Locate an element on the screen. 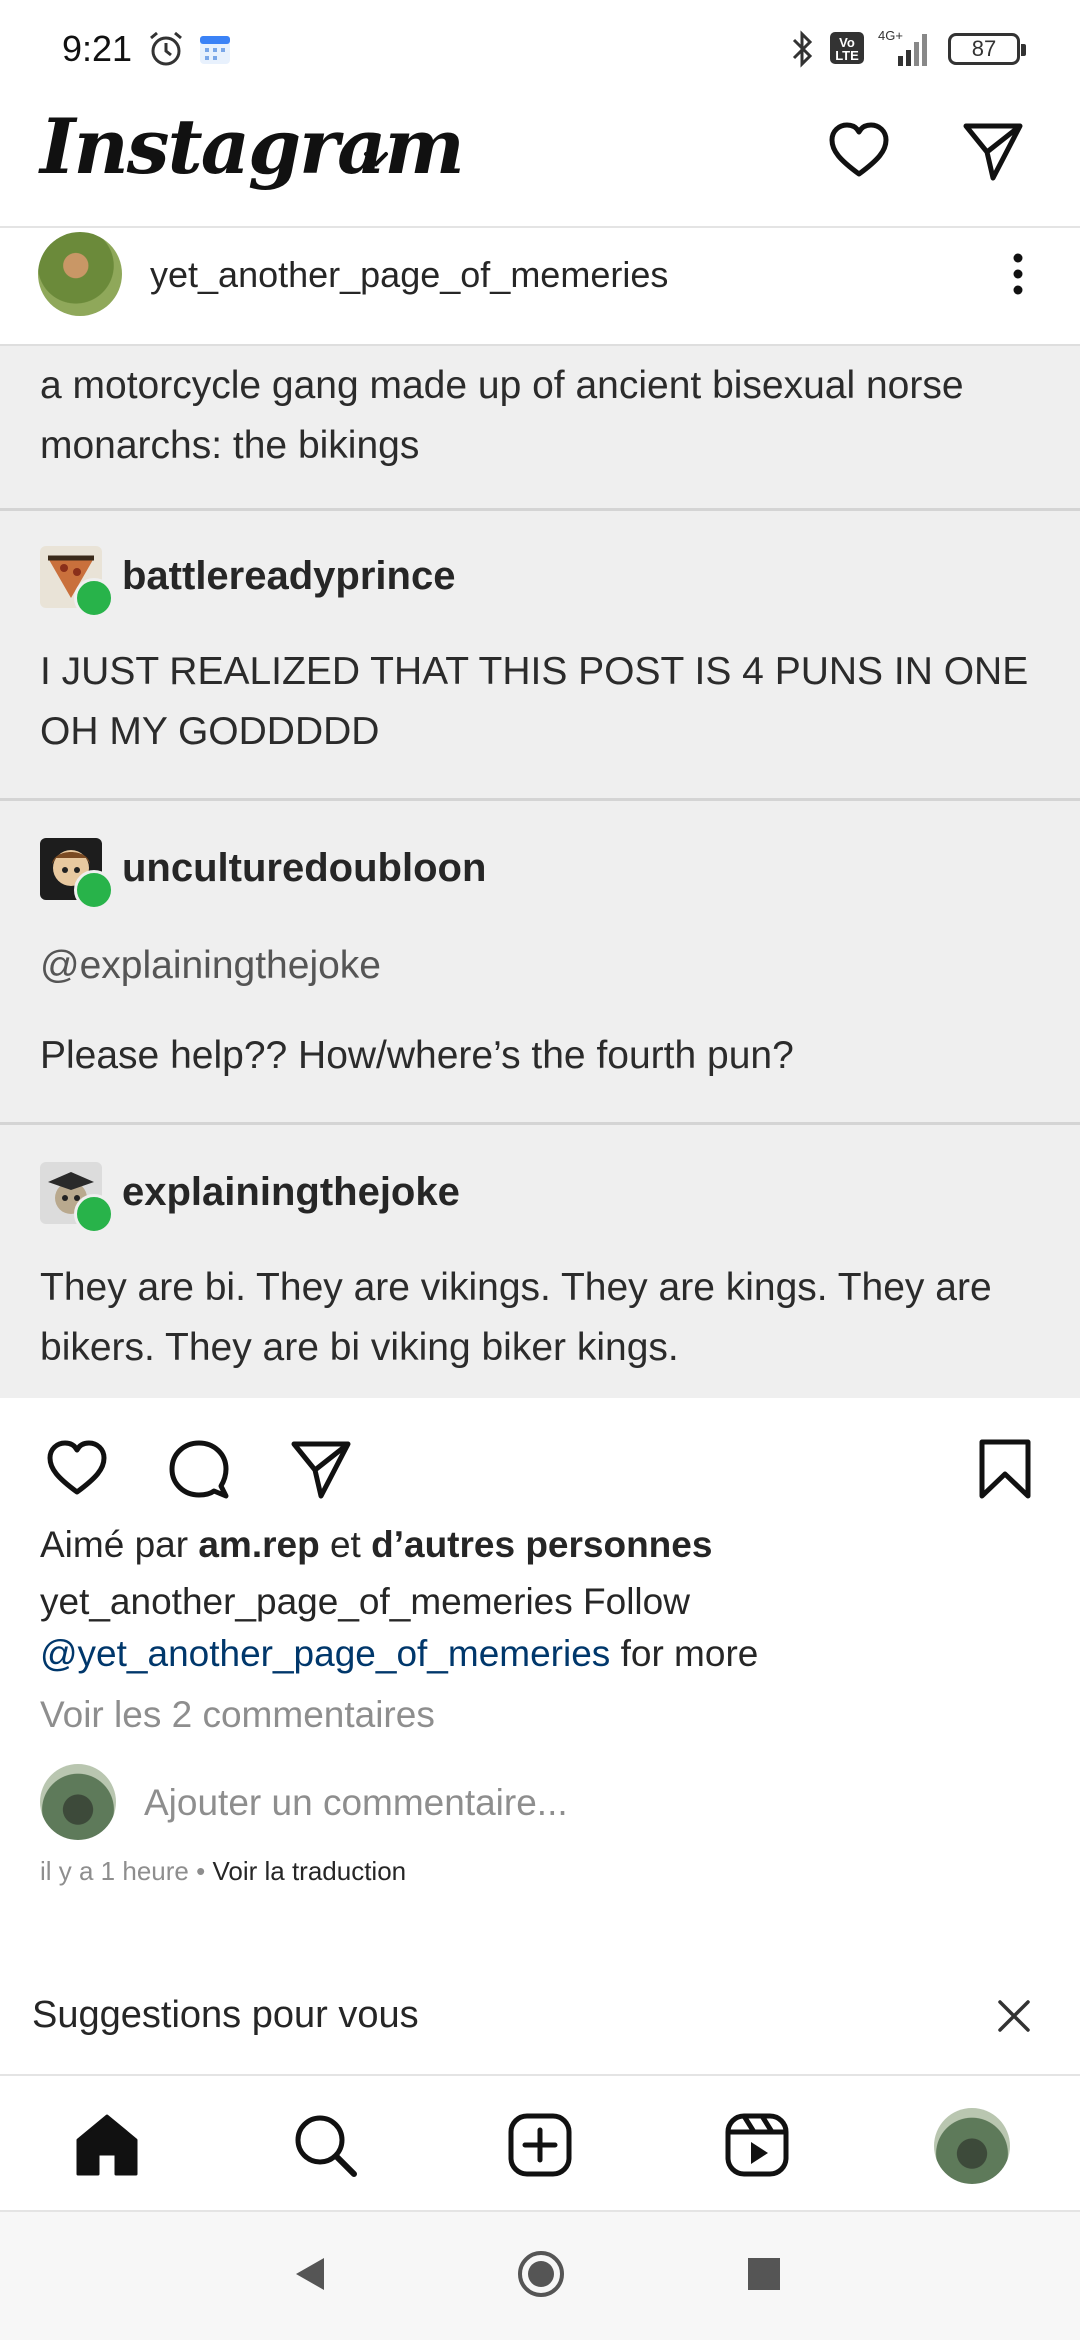 Image resolution: width=1080 pixels, height=2340 pixels. caption-mention: @yet_another_page_of_memeries is located at coordinates (325, 1653).